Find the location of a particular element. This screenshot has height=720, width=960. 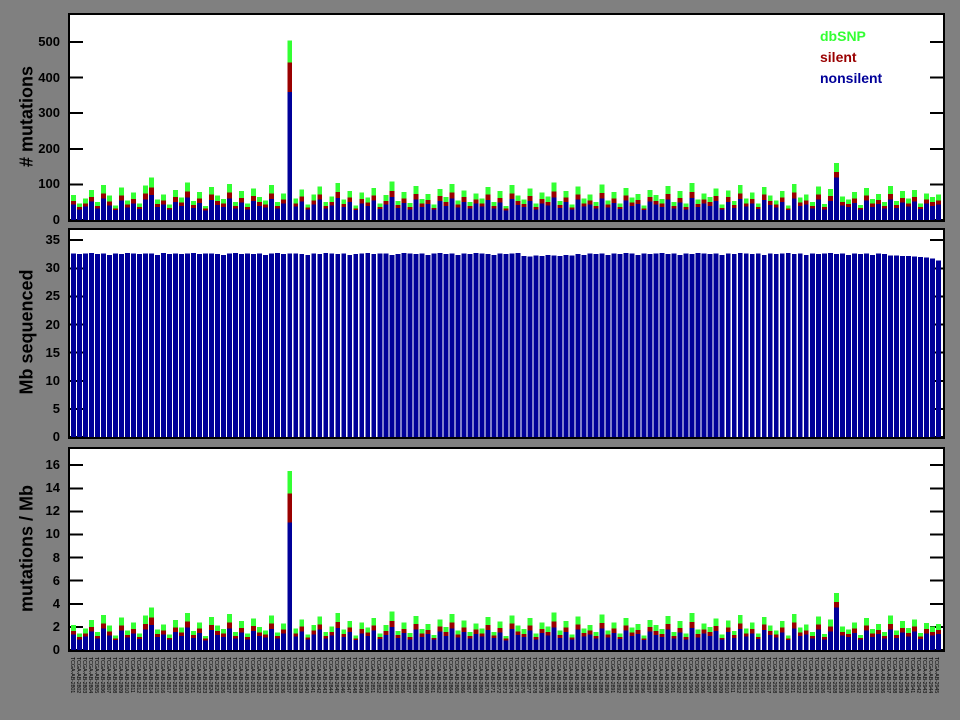

x-tick-label: TCGA-AB-2847 is located at coordinates (347, 675).